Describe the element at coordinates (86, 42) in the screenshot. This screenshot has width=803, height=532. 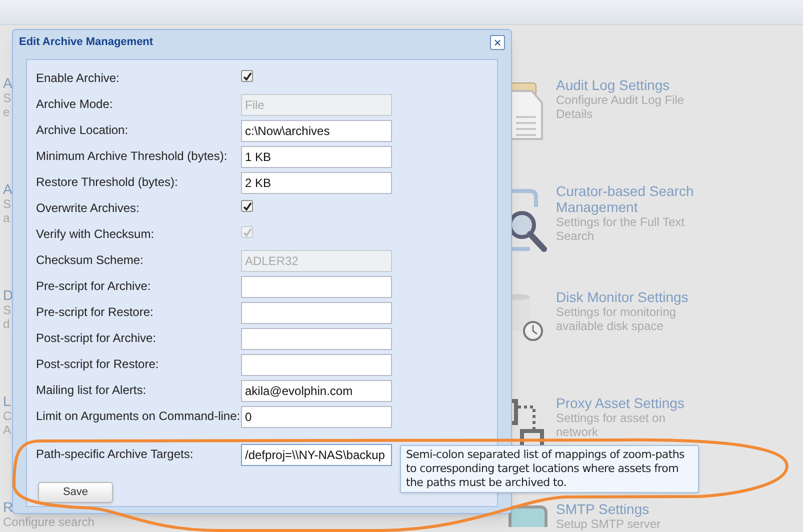
I see `dialog-title: Edit Archive Management` at that location.